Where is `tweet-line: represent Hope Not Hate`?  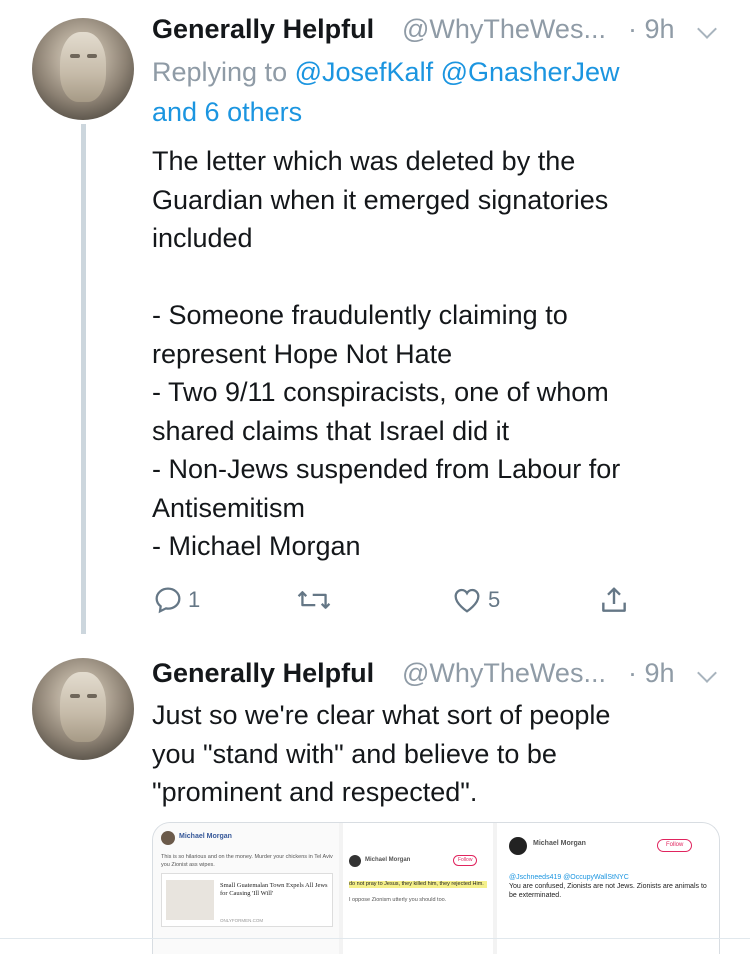
tweet-line: represent Hope Not Hate is located at coordinates (302, 353).